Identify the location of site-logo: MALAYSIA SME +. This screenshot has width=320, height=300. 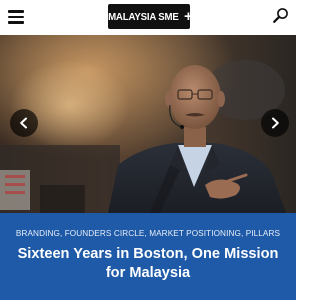
(150, 16).